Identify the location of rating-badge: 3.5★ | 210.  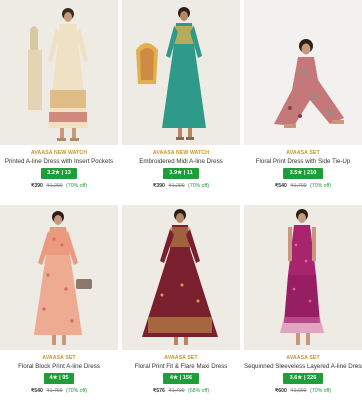
(303, 173).